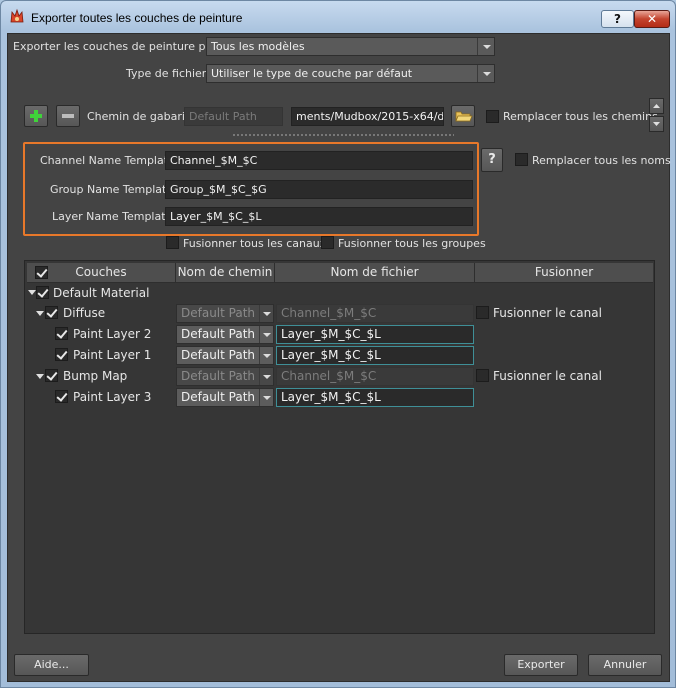  What do you see at coordinates (112, 397) in the screenshot?
I see `row-label-paint-layer-3: Paint Layer 3` at bounding box center [112, 397].